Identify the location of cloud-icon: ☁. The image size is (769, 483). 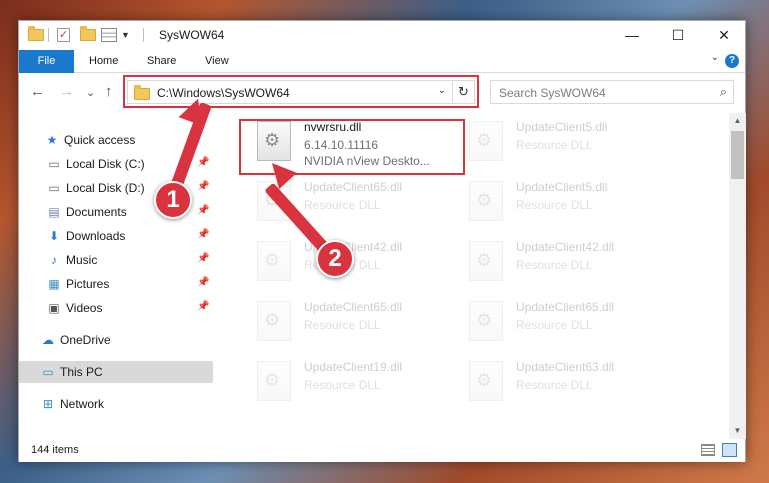
(48, 340).